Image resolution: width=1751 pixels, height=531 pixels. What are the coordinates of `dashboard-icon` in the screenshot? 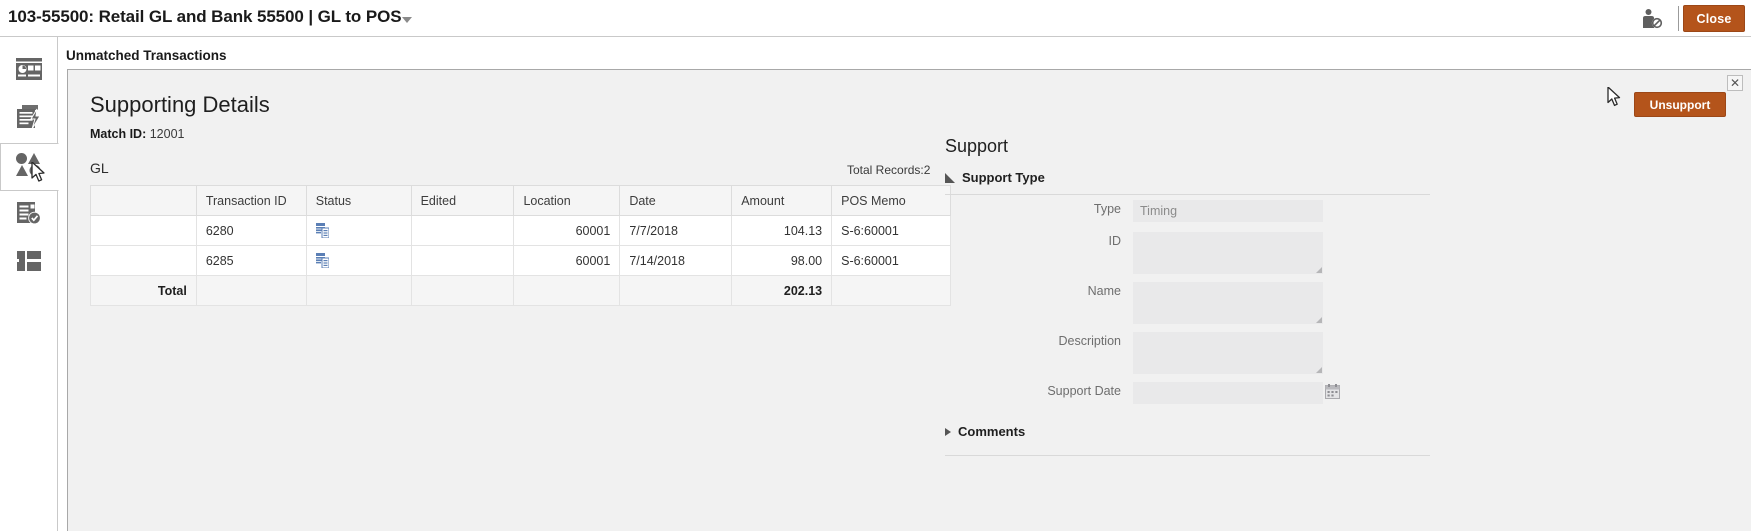 It's located at (29, 71).